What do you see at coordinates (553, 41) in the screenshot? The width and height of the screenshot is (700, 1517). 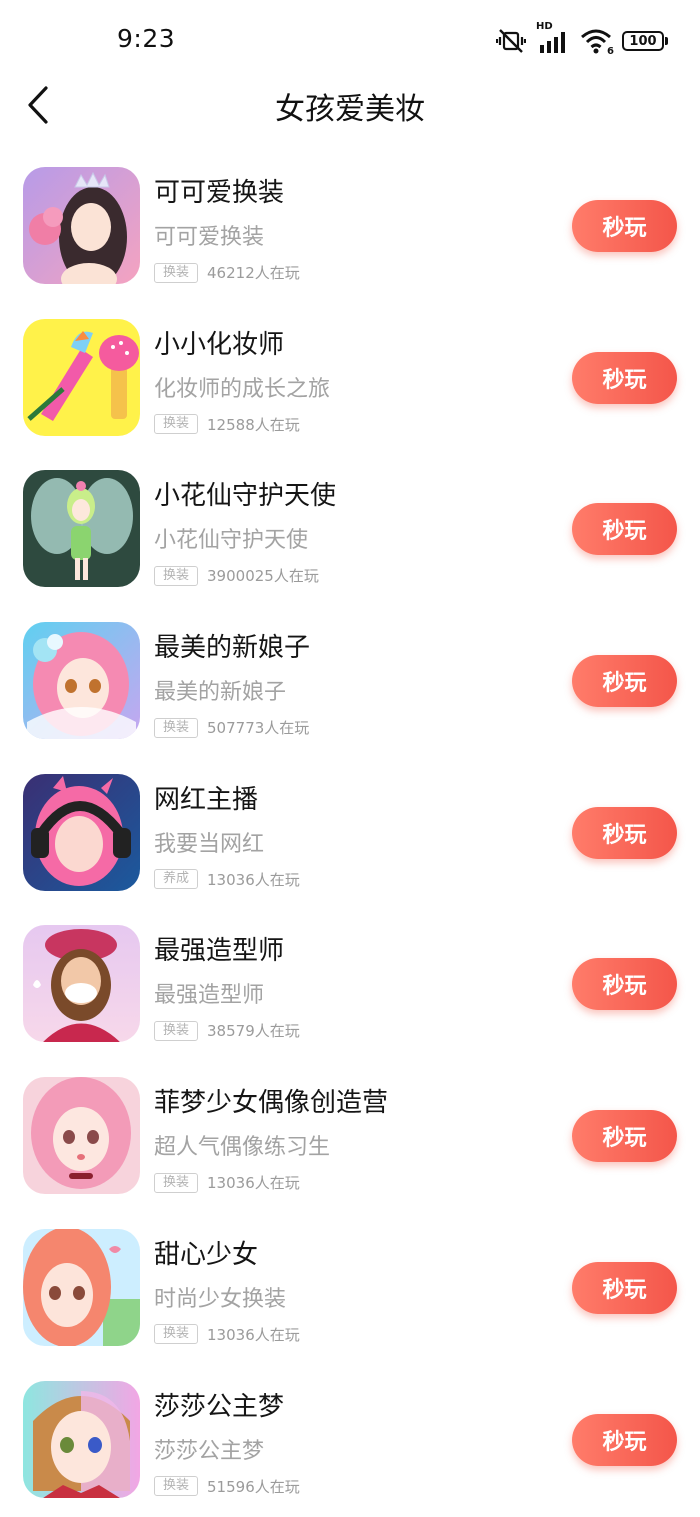 I see `cellular-signal-icon: HD` at bounding box center [553, 41].